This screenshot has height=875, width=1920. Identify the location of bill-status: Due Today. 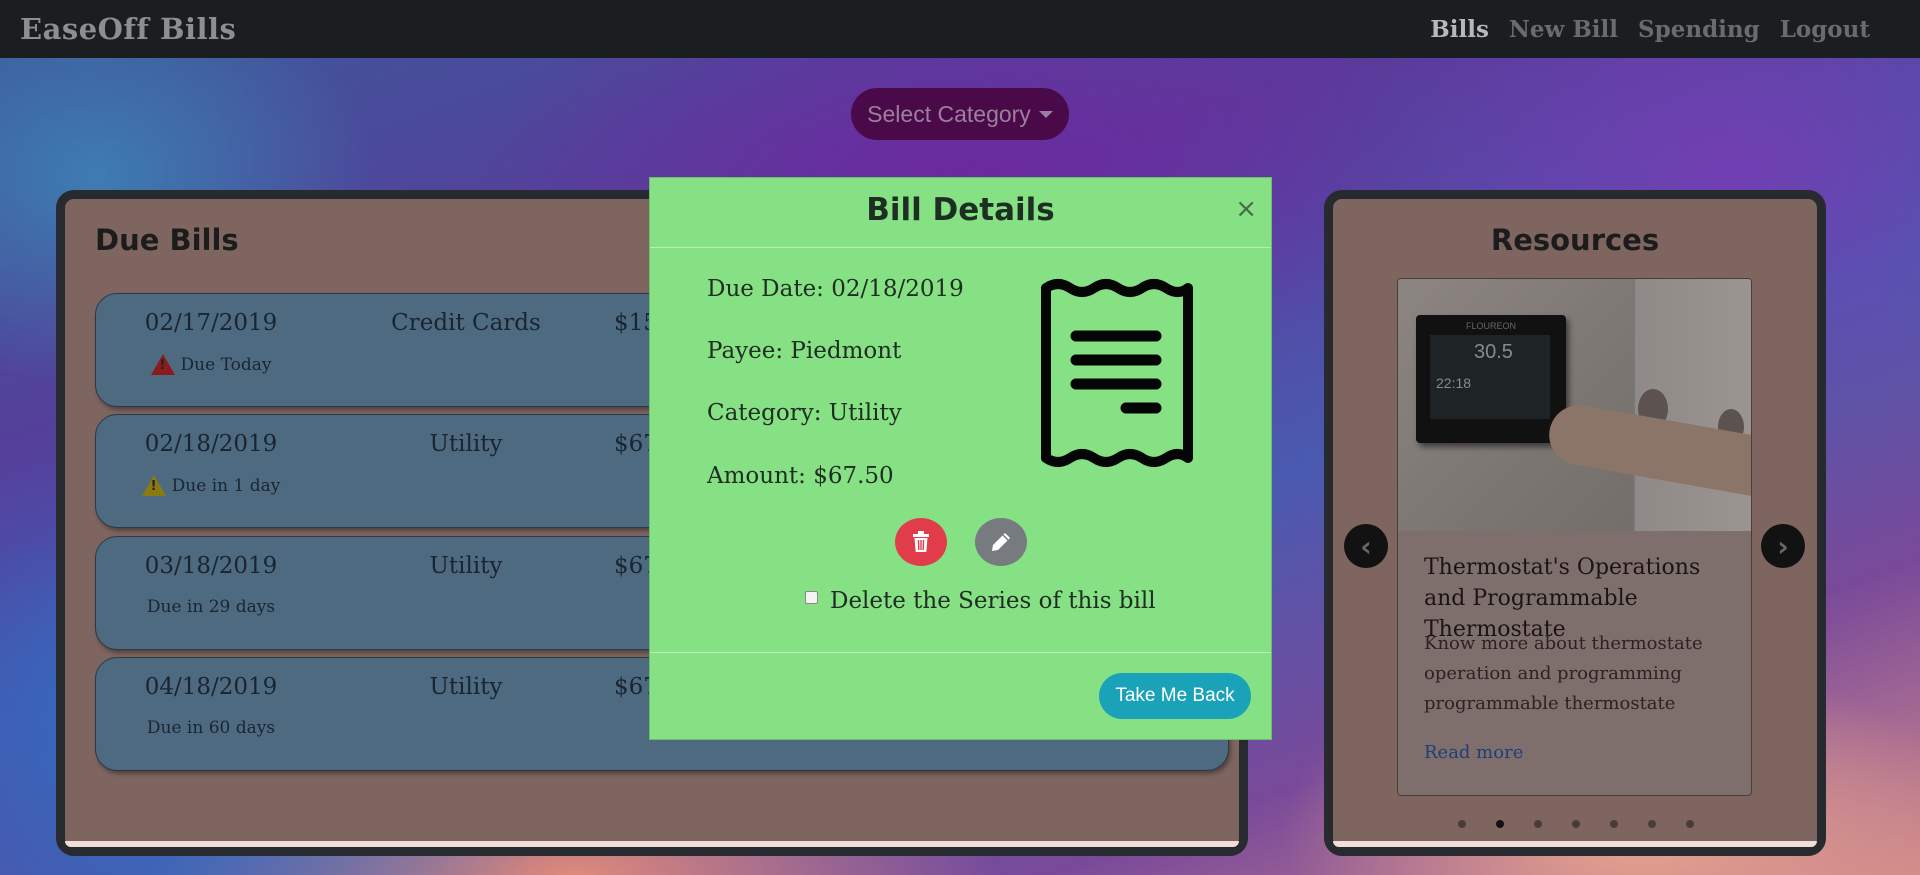
(211, 364).